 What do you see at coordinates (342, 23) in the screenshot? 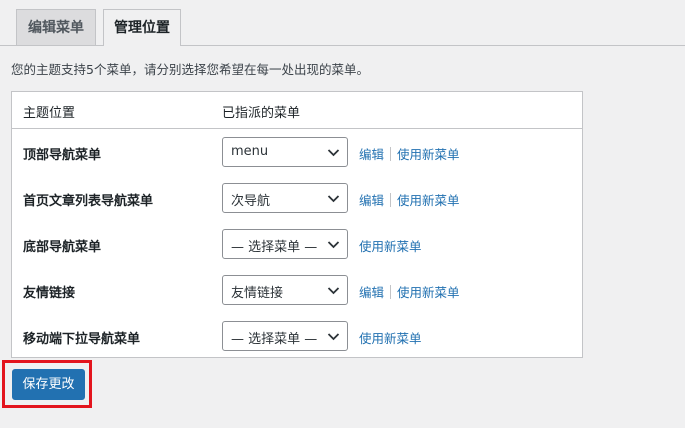
I see `nav-tab-bar: 编辑菜单 管理位置` at bounding box center [342, 23].